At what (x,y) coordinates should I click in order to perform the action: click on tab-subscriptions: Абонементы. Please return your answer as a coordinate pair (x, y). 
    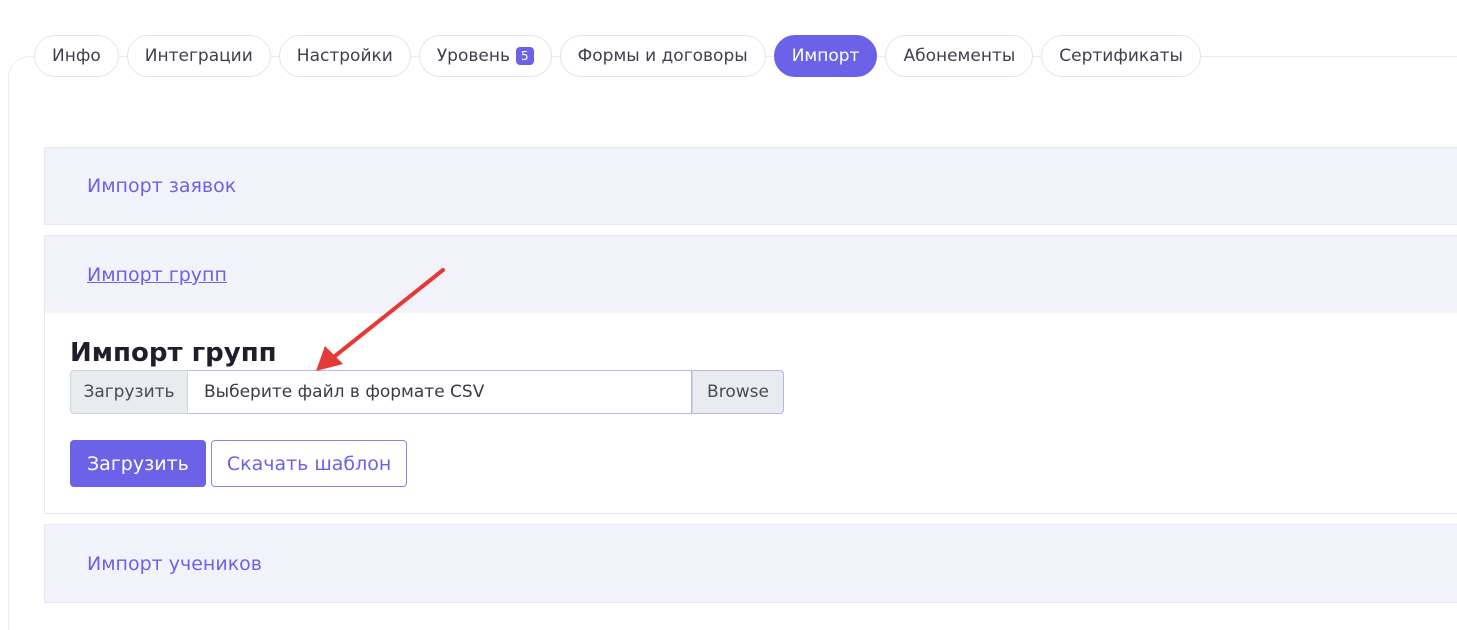
    Looking at the image, I should click on (959, 56).